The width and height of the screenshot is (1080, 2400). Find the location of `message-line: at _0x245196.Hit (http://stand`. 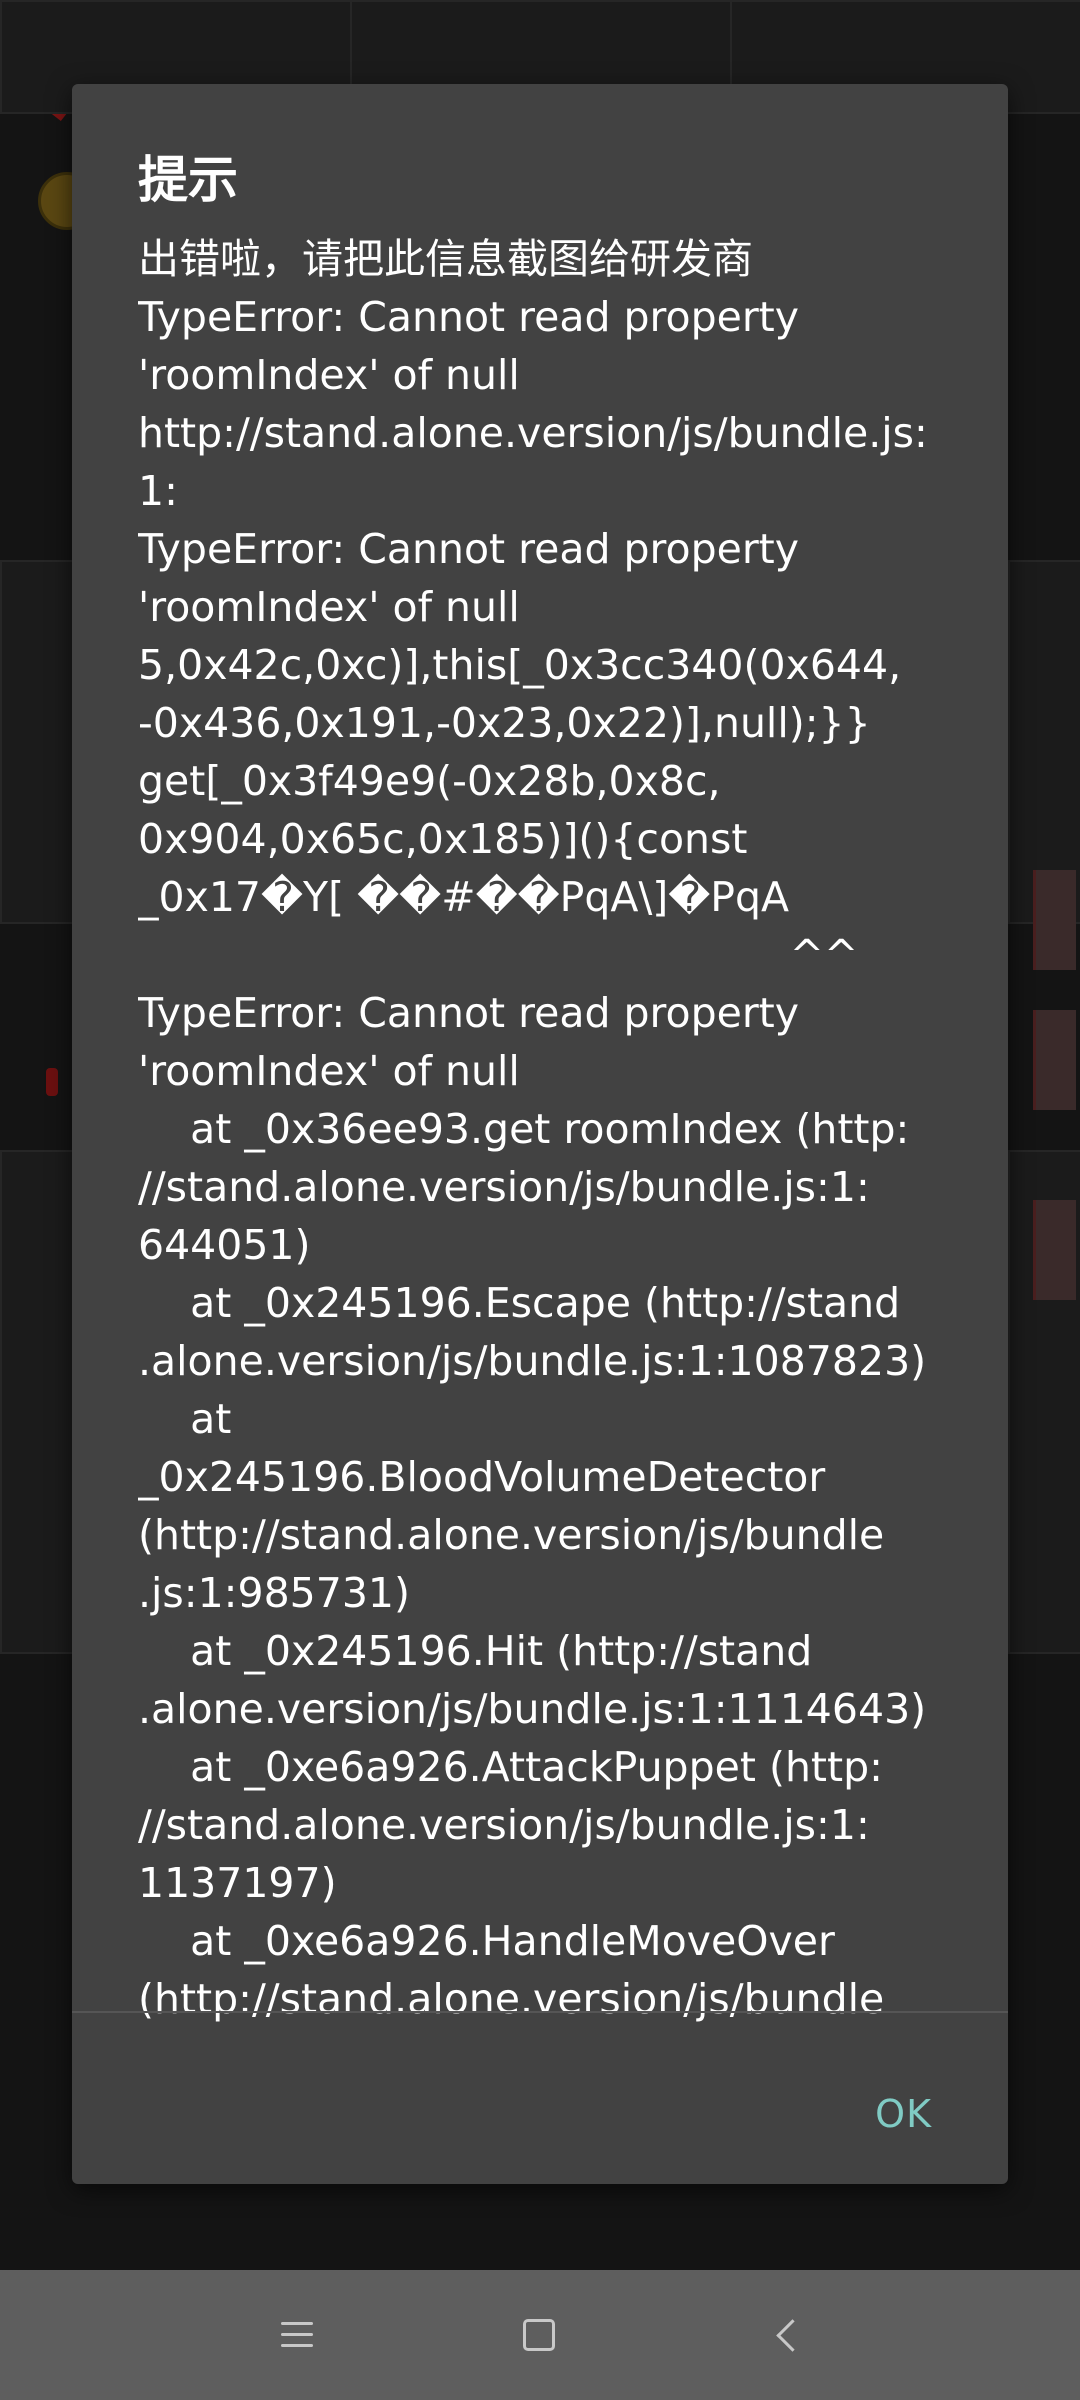

message-line: at _0x245196.Hit (http://stand is located at coordinates (475, 1651).